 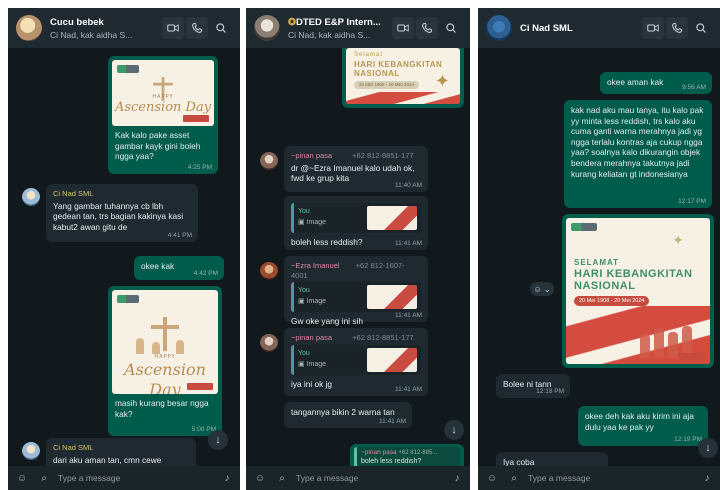 I want to click on poster-title-1: HARI KEBANGKITAN, so click(x=633, y=274).